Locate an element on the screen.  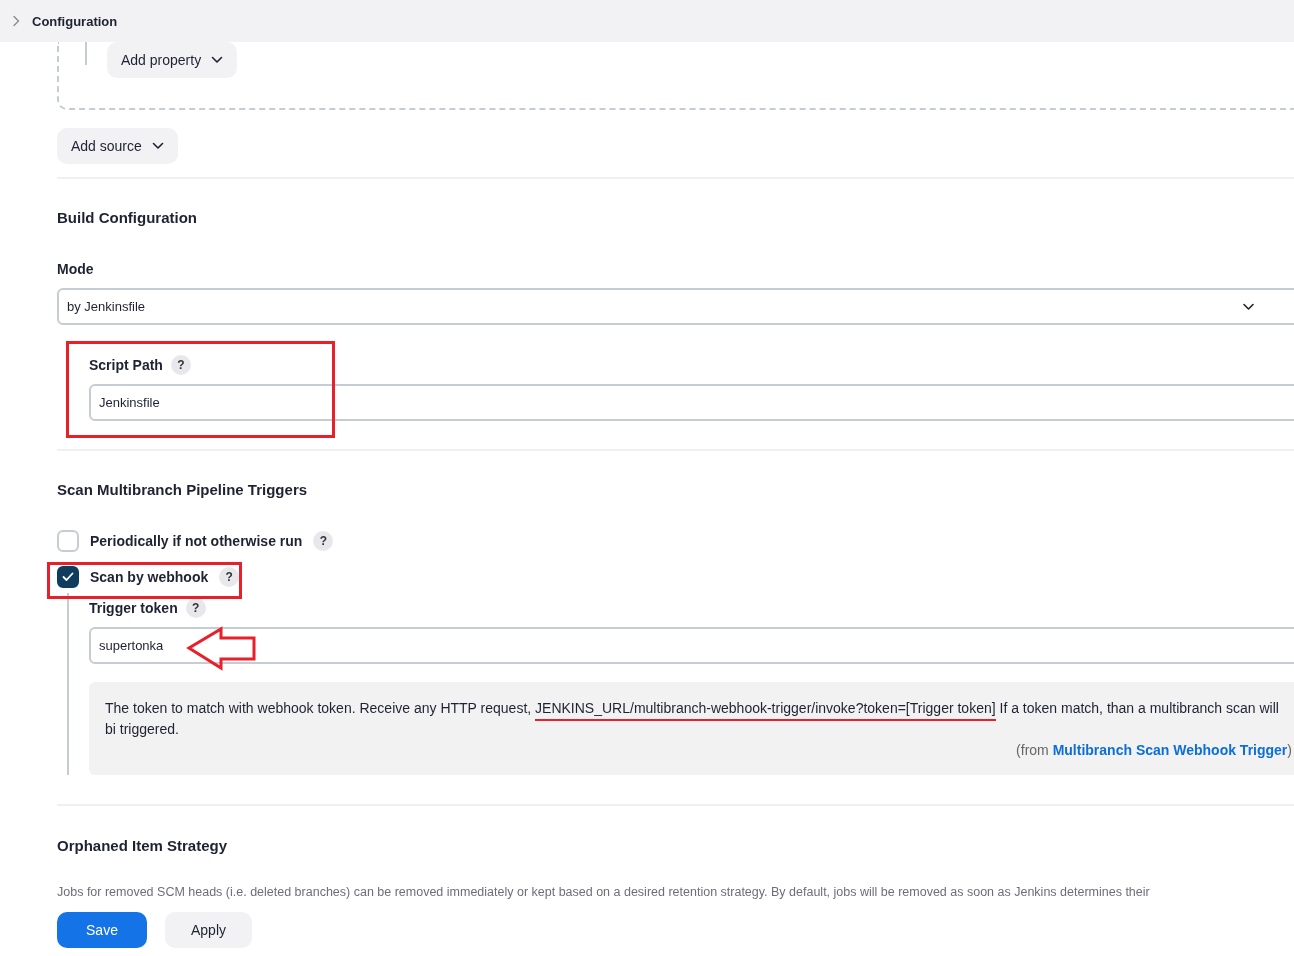
checkbox is located at coordinates (68, 577).